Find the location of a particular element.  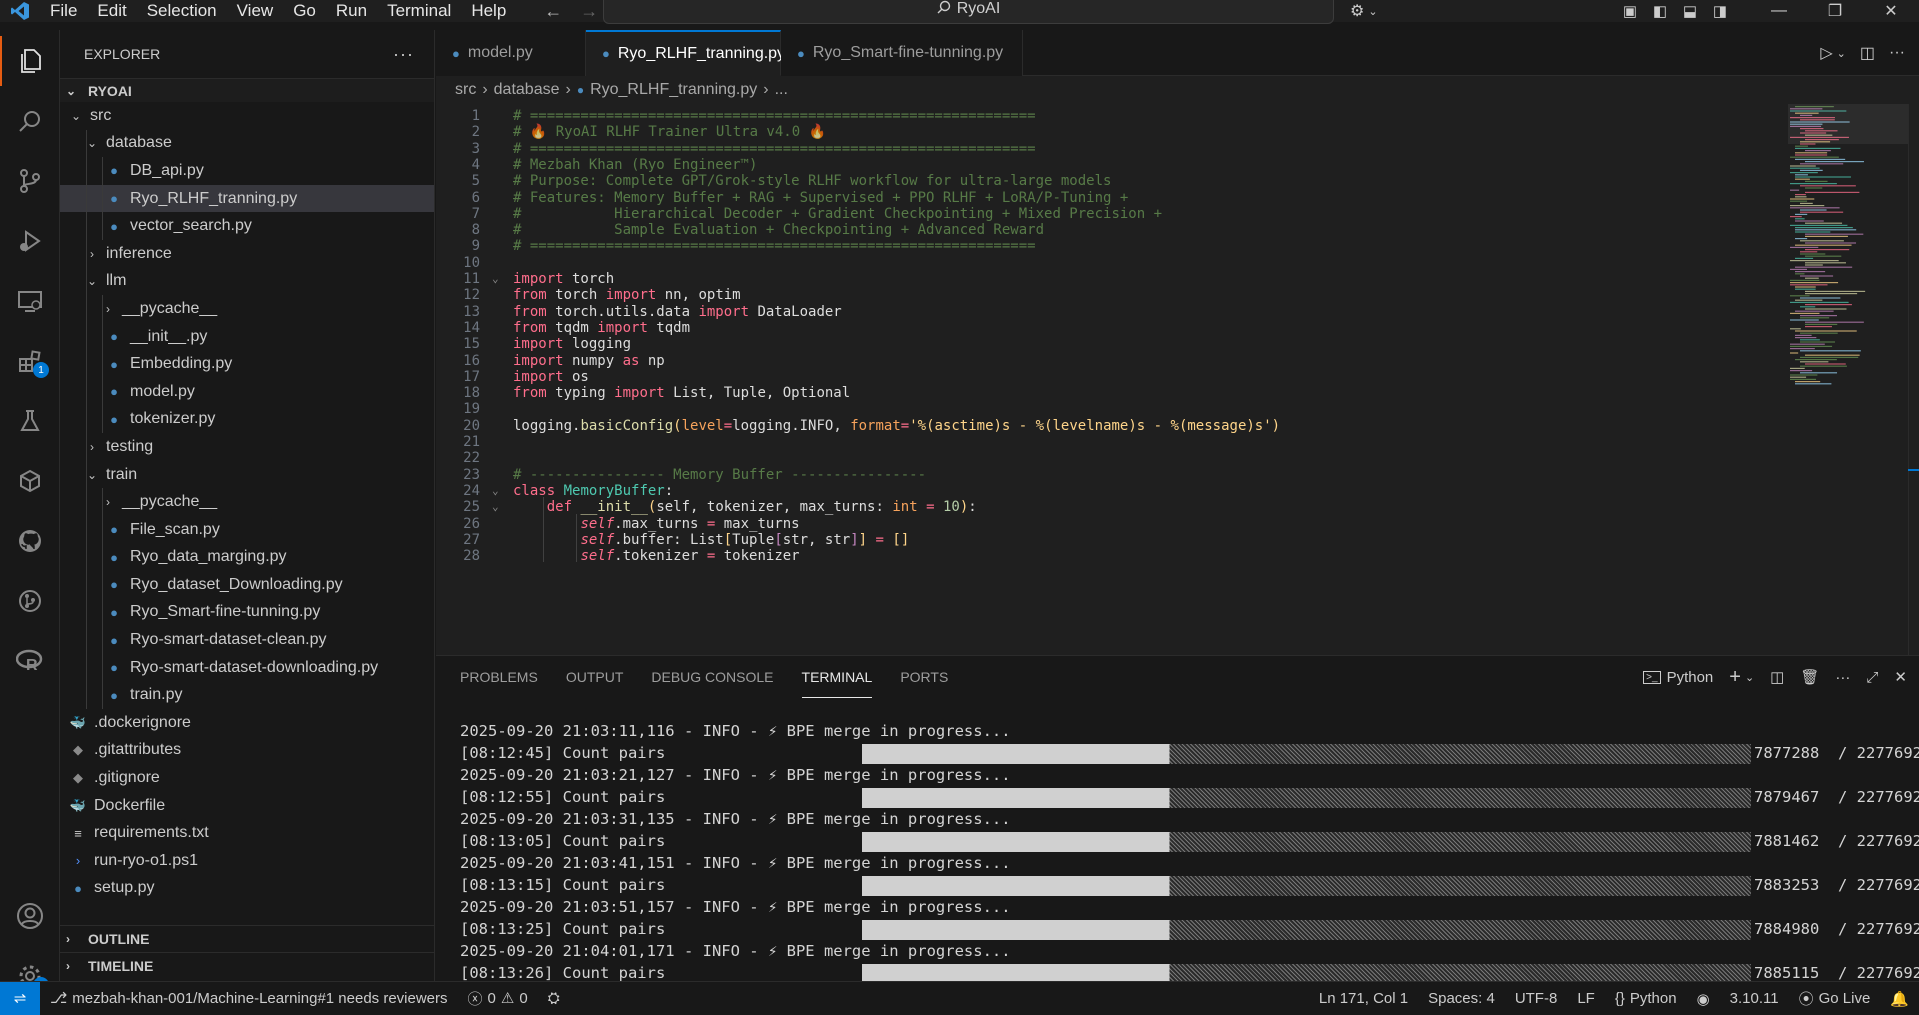

copilot-menu: ⚙ ⌄ is located at coordinates (1364, 11).